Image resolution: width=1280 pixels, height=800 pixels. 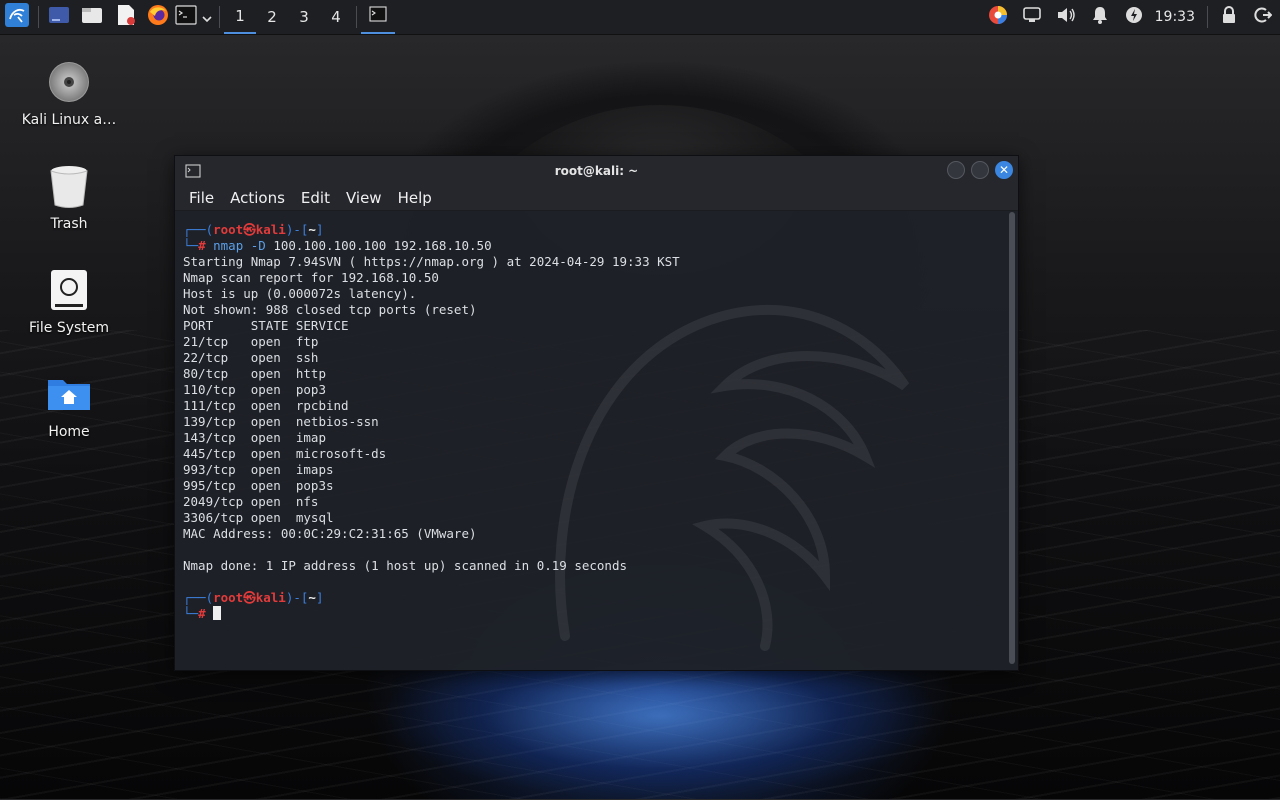 What do you see at coordinates (251, 357) in the screenshot?
I see `output-line: 22/tcp open ssh` at bounding box center [251, 357].